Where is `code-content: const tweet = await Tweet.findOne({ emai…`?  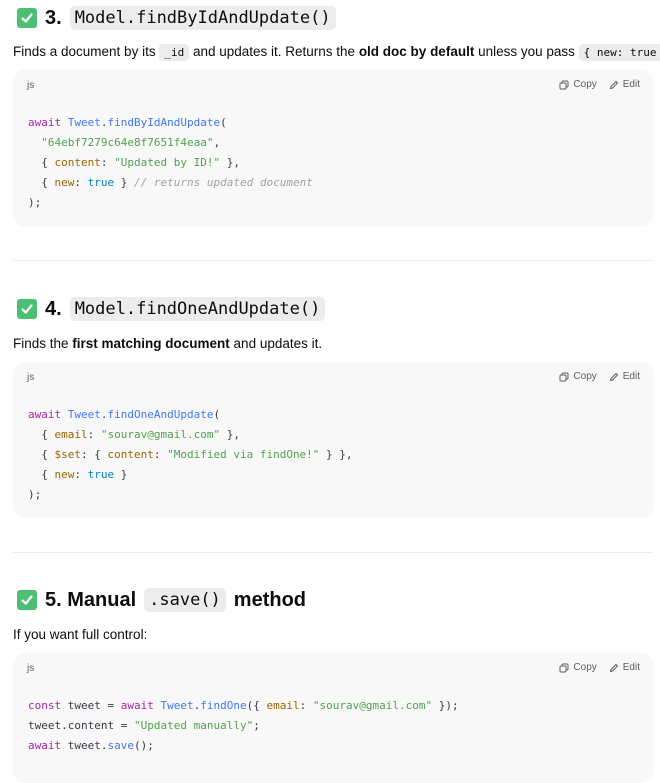
code-content: const tweet = await Tweet.findOne({ emai… is located at coordinates (243, 725).